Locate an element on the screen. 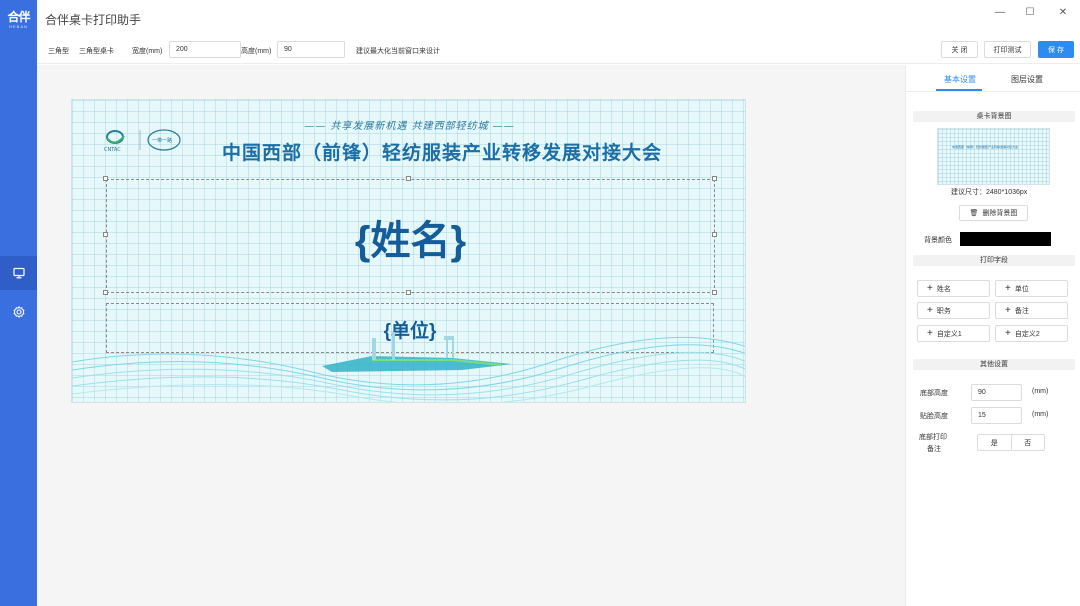 The image size is (1080, 606). wave-decoration-icon is located at coordinates (408, 367).